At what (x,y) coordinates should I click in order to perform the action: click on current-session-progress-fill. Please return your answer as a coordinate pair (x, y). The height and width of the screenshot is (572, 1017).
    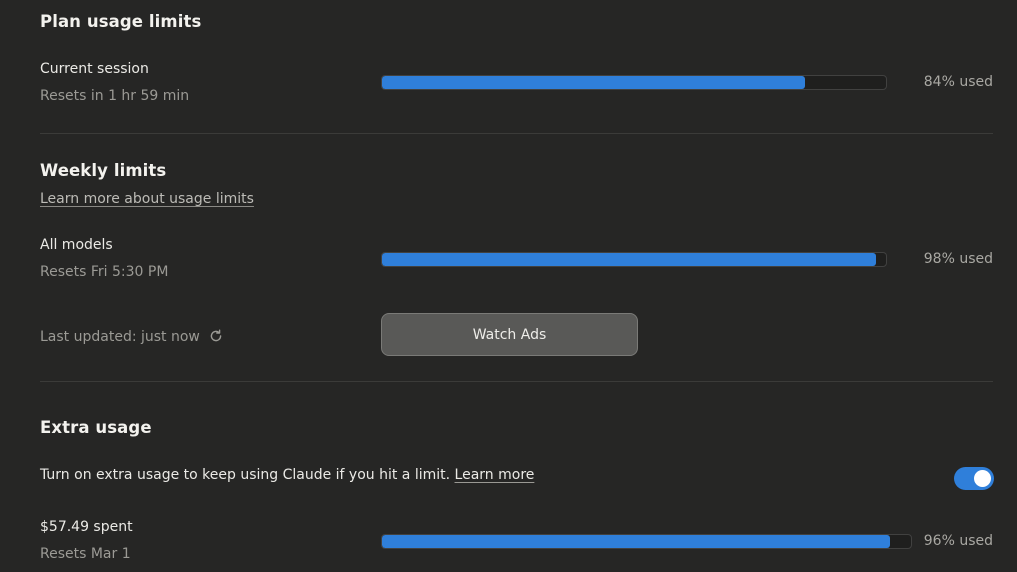
    Looking at the image, I should click on (594, 82).